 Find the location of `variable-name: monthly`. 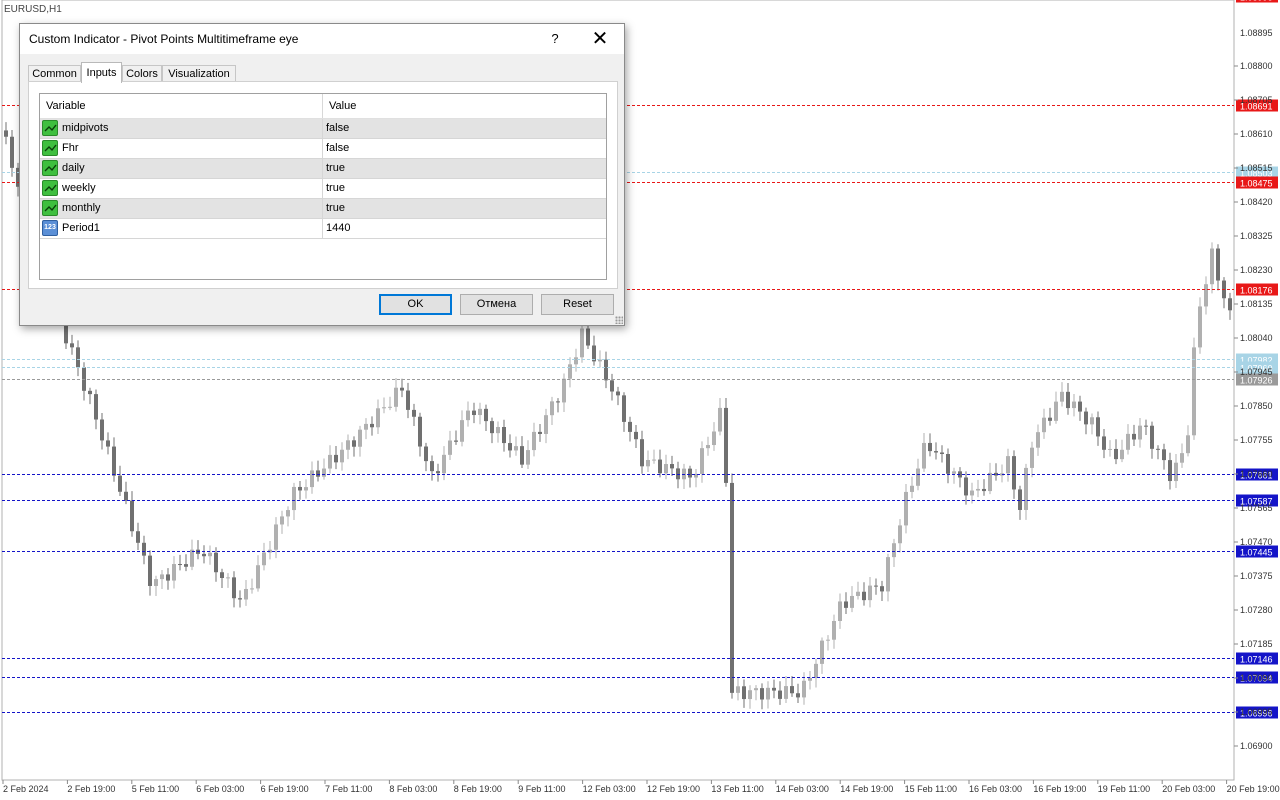

variable-name: monthly is located at coordinates (81, 208).